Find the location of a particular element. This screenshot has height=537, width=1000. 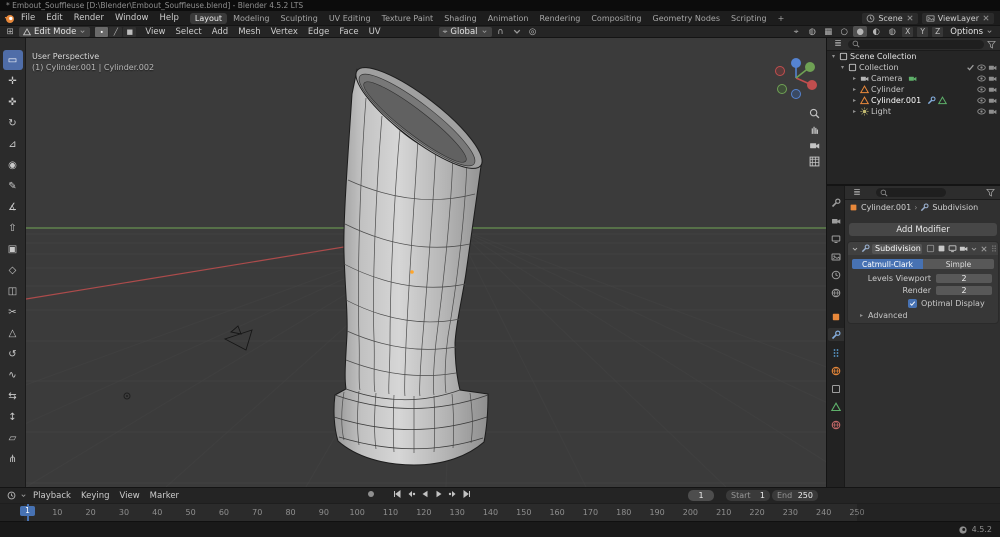

display-edit-mode-icon is located at coordinates (941, 248).